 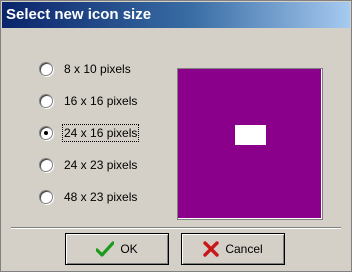 What do you see at coordinates (105, 249) in the screenshot?
I see `checkmark-icon` at bounding box center [105, 249].